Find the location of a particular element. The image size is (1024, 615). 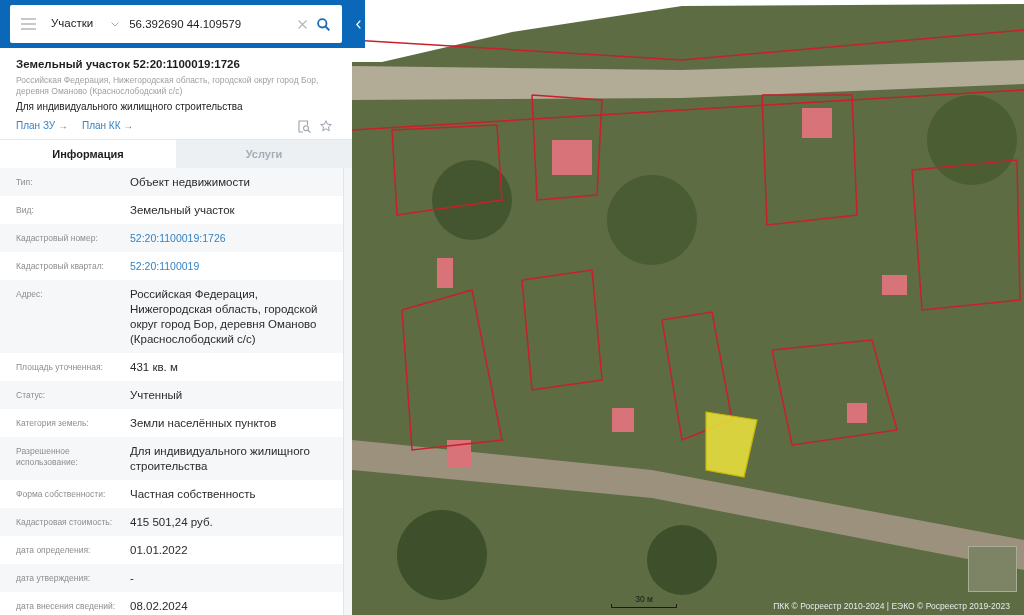

object-address: Российская Федерация, Нижегородская область, городской округ город Бор, деревня Оманово (Краснослободский с/с) is located at coordinates (168, 86).